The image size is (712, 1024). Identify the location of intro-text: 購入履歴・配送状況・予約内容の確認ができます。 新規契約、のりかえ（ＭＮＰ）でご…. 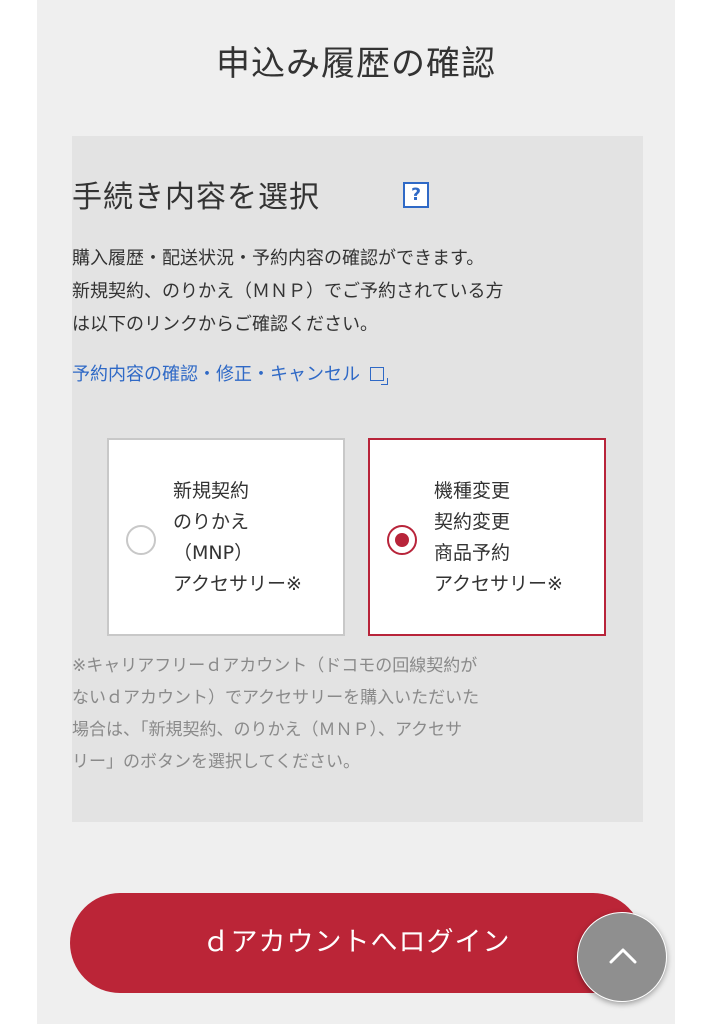
(332, 291).